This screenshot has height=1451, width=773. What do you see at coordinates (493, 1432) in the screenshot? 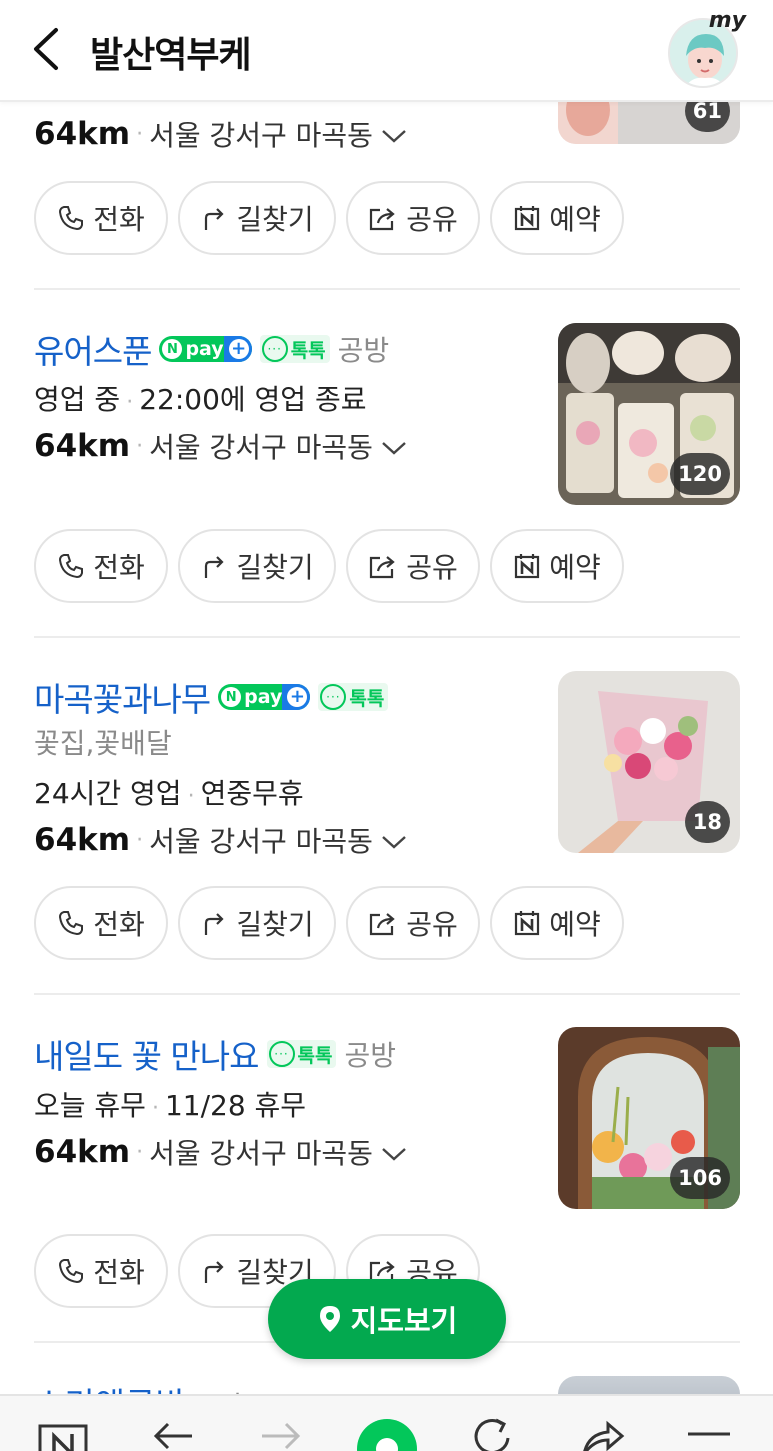
I see `refresh-icon` at bounding box center [493, 1432].